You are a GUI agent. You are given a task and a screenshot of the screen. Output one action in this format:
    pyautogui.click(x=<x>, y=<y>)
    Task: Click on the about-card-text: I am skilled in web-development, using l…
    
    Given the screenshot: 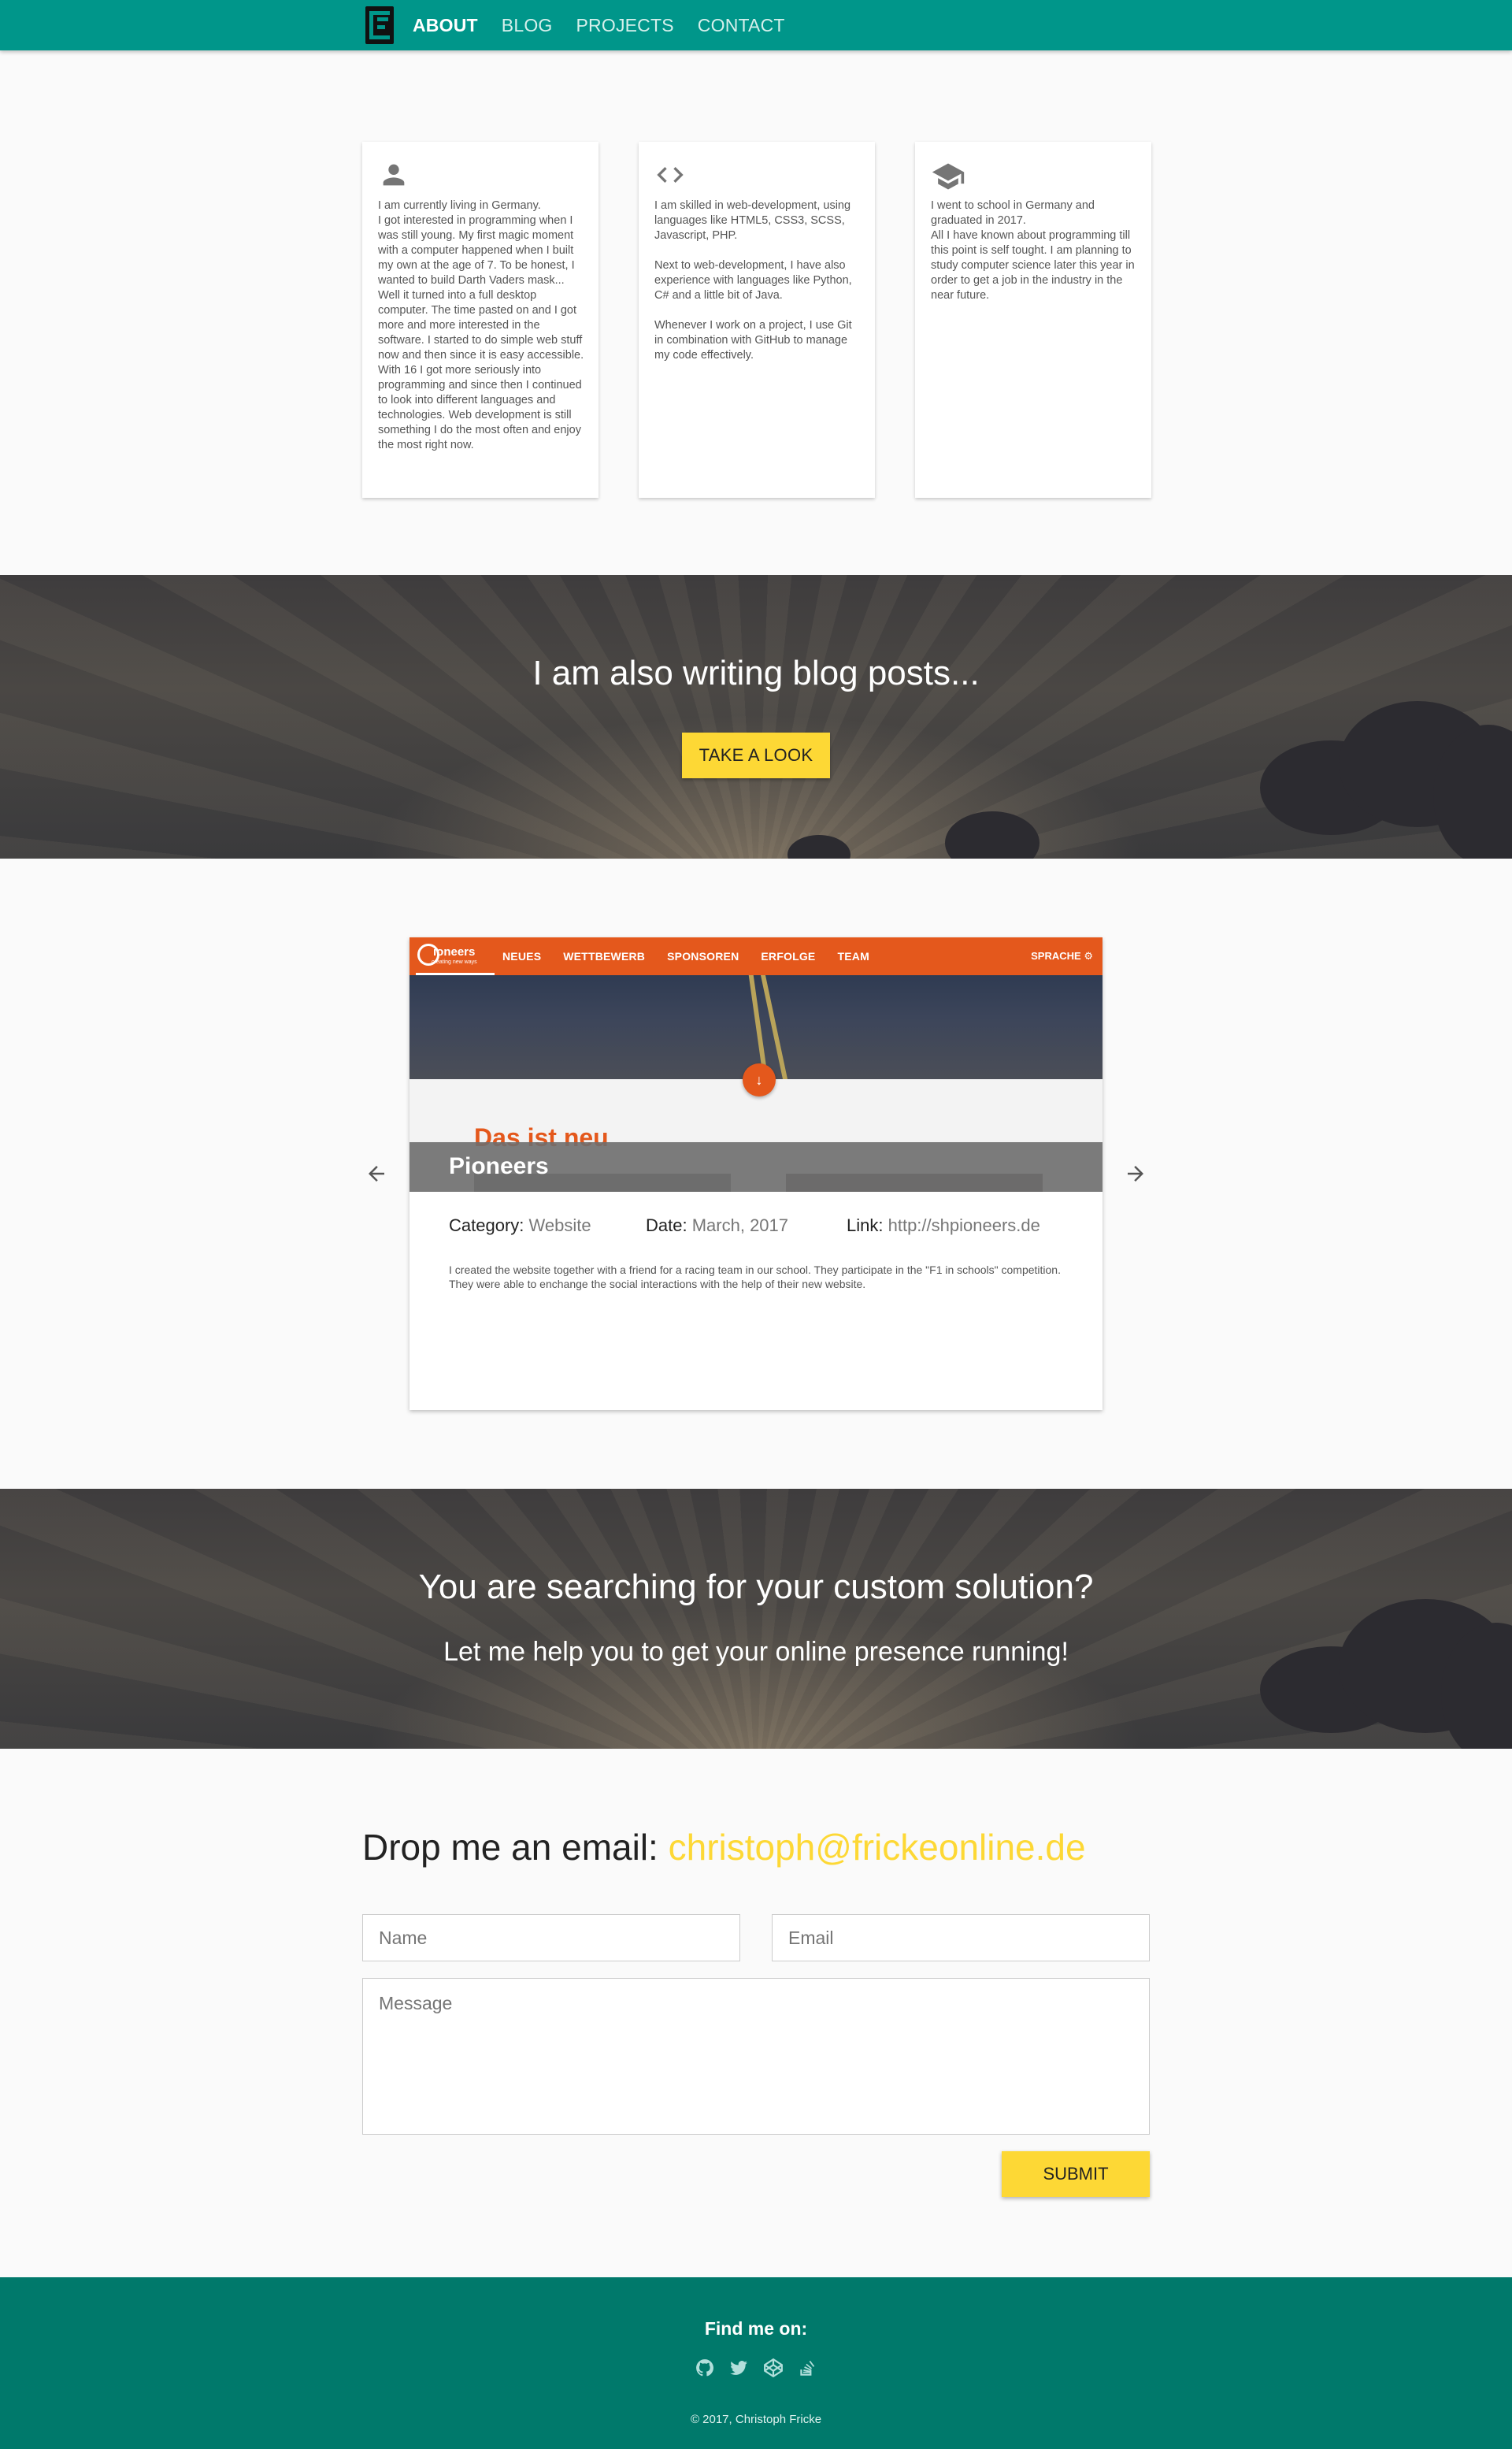 What is the action you would take?
    pyautogui.click(x=753, y=280)
    